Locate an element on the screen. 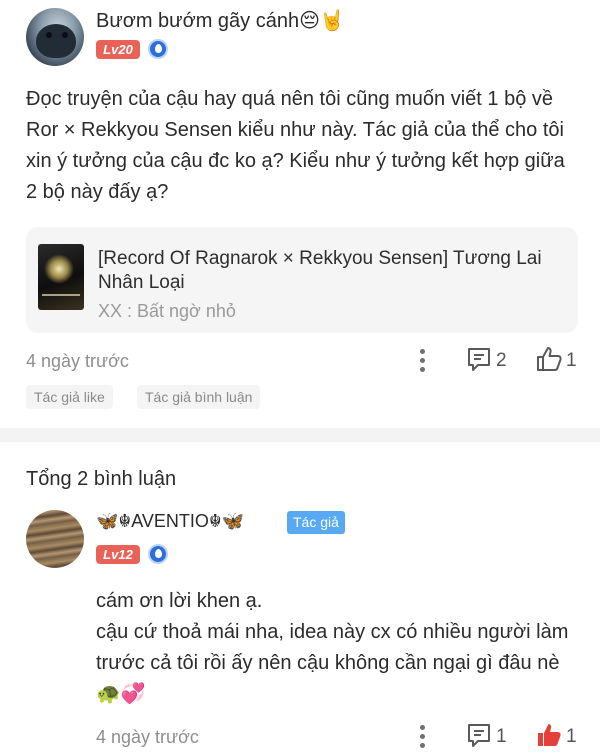  linked-story-chapter: XX : Bất ngờ nhỏ is located at coordinates (167, 311).